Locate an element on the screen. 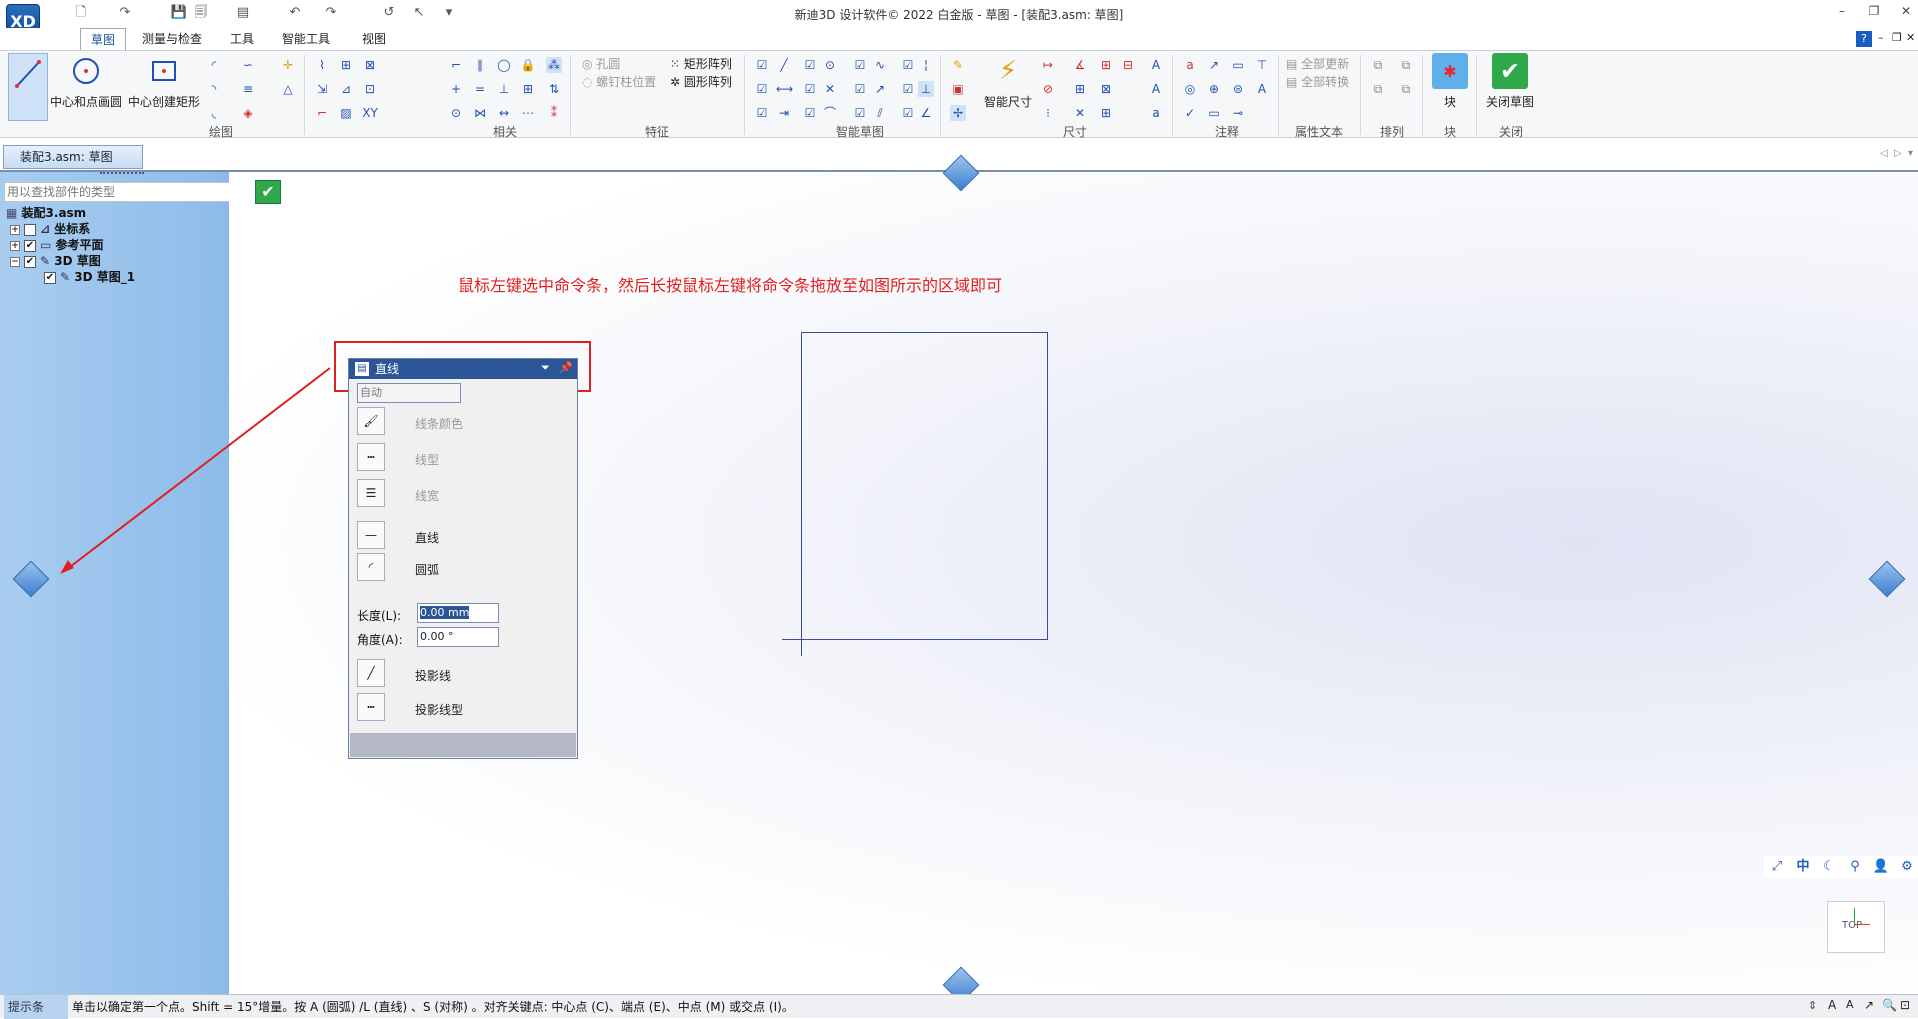 This screenshot has height=1019, width=1918. smart-midpoint-icon: ⟷ is located at coordinates (784, 89).